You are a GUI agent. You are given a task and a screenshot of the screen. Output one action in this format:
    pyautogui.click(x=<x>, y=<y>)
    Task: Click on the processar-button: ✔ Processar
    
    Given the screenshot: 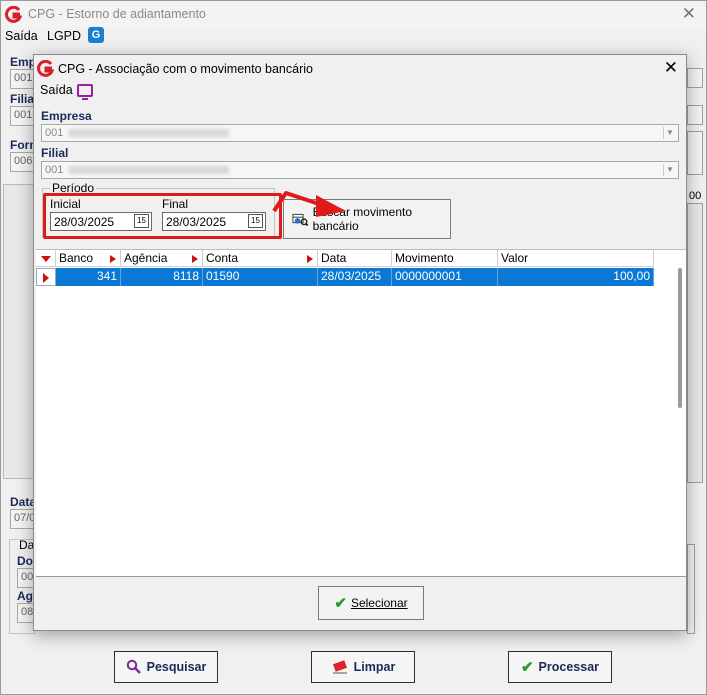 What is the action you would take?
    pyautogui.click(x=560, y=667)
    